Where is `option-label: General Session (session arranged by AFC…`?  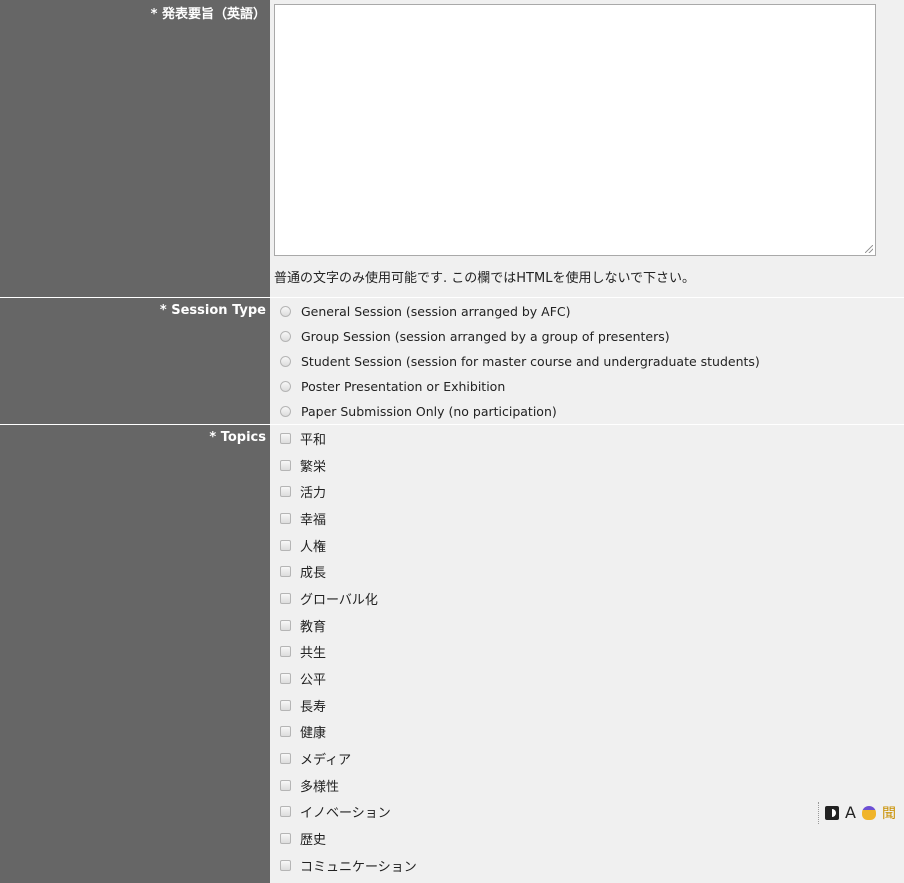
option-label: General Session (session arranged by AFC… is located at coordinates (436, 311).